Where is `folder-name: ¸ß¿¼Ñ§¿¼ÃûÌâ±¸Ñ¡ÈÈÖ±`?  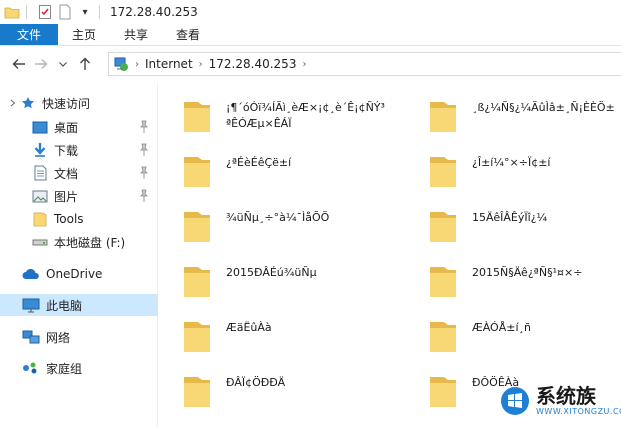
folder-name: ¸ß¿¼Ñ§¿¼ÃûÌâ±¸Ñ¡ÈÈÖ± is located at coordinates (543, 107).